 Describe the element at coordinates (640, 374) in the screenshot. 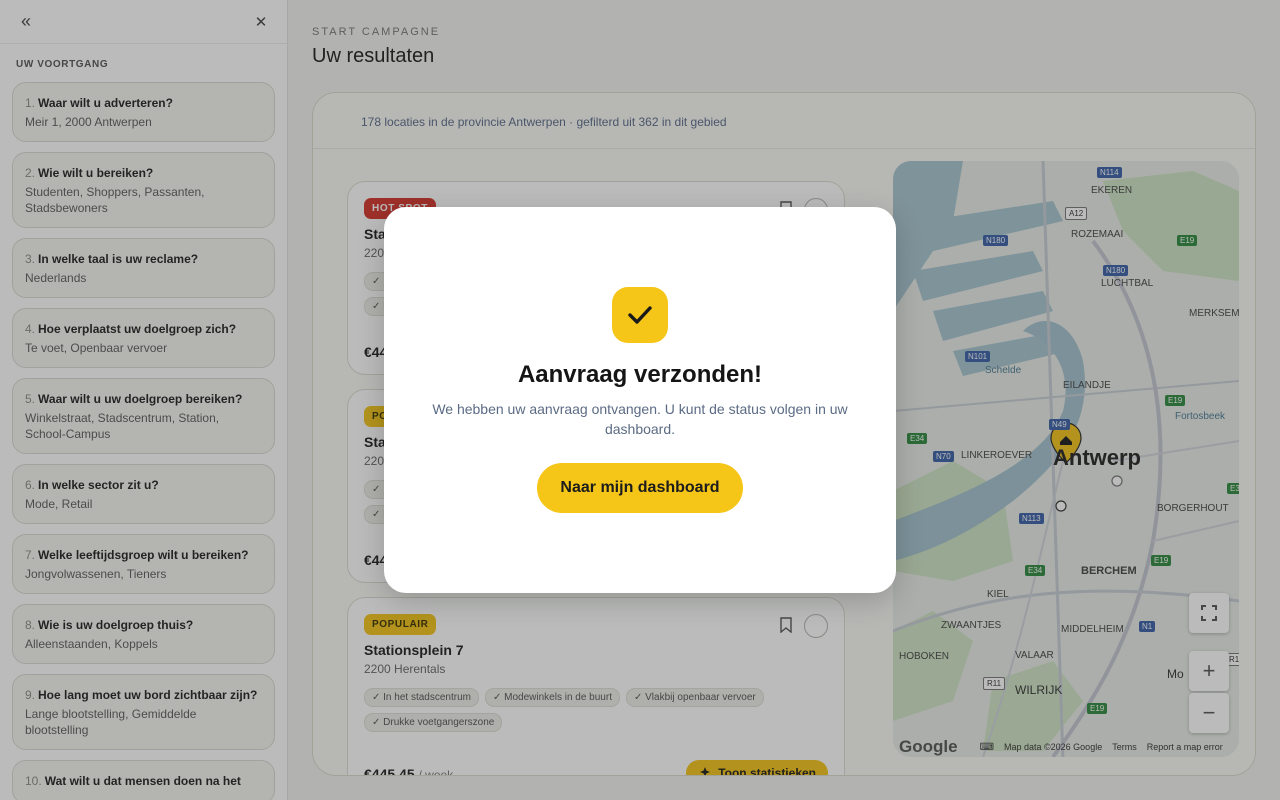

I see `dialog-title: Aanvraag verzonden!` at that location.